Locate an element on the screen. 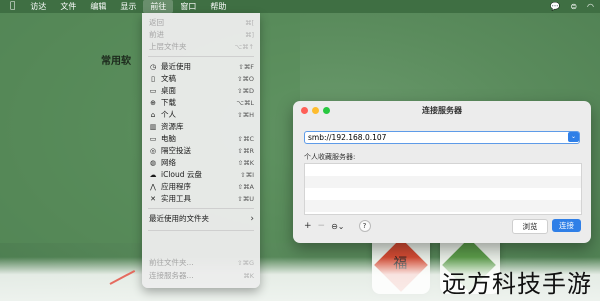  menu-item-home: ⌂ 个人 ⇧⌘H is located at coordinates (201, 115).